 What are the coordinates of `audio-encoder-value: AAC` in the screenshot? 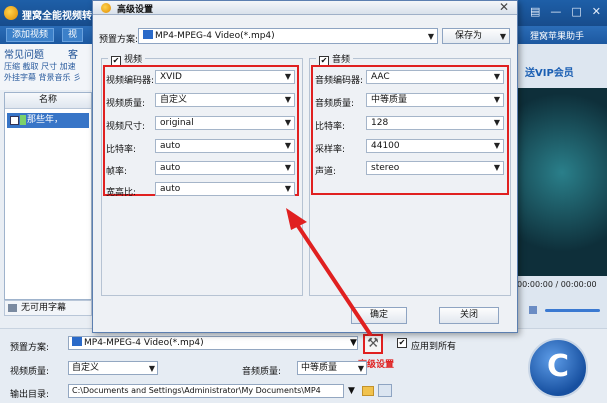 It's located at (380, 77).